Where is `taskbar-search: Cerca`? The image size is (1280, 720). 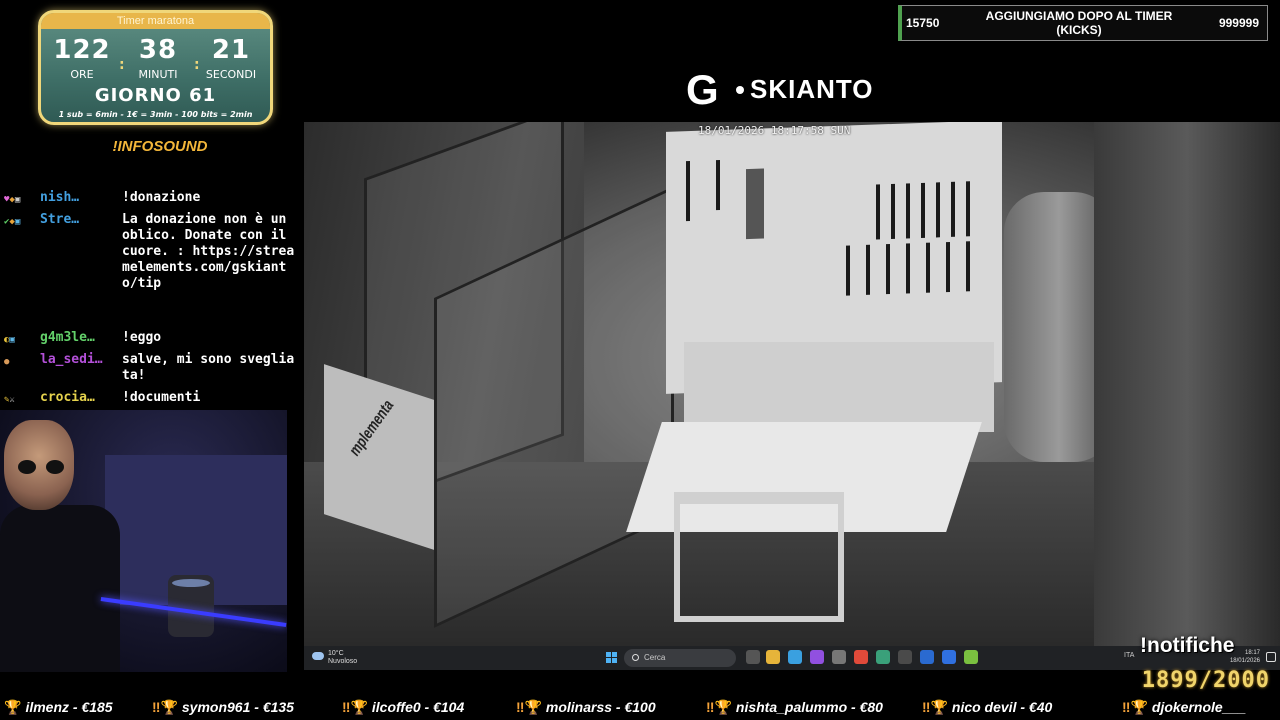 taskbar-search: Cerca is located at coordinates (680, 658).